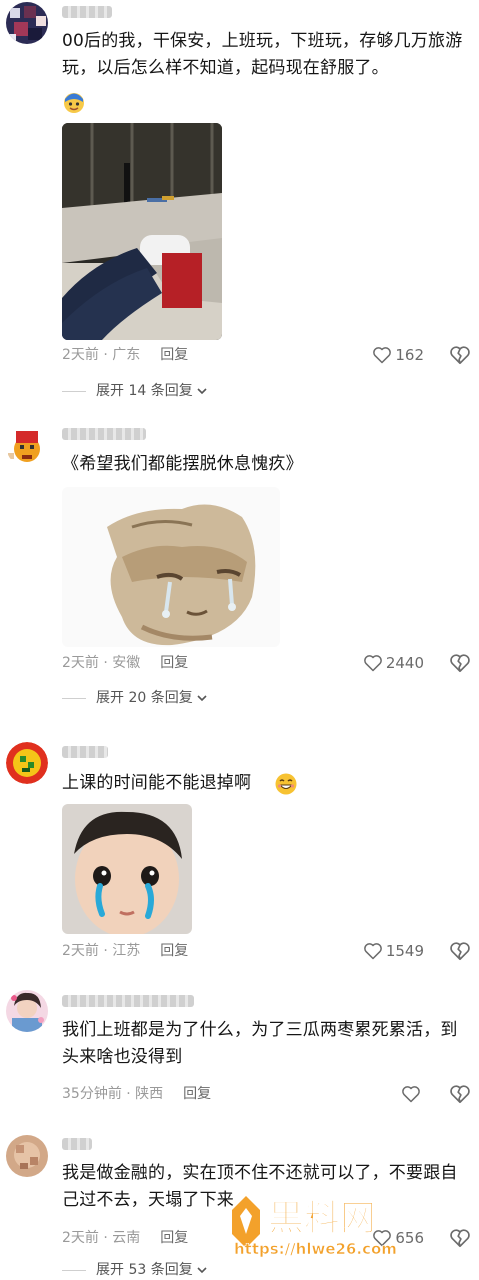  Describe the element at coordinates (73, 101) in the screenshot. I see `emoji-icon` at that location.